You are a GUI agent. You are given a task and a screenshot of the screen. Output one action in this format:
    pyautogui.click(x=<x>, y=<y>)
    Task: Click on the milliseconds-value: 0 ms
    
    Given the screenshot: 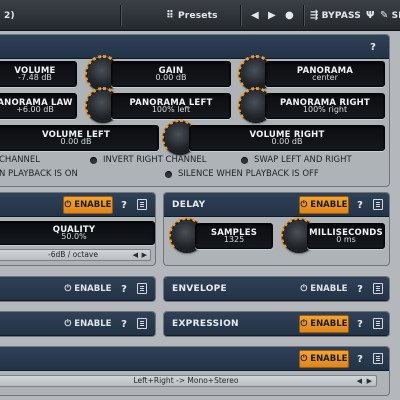 What is the action you would take?
    pyautogui.click(x=346, y=239)
    